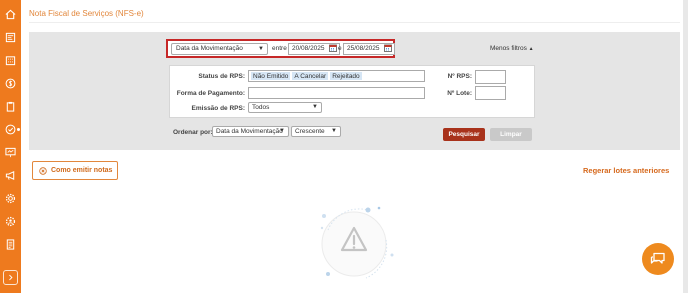  What do you see at coordinates (508, 48) in the screenshot?
I see `less-filters-label: Menos filtros` at bounding box center [508, 48].